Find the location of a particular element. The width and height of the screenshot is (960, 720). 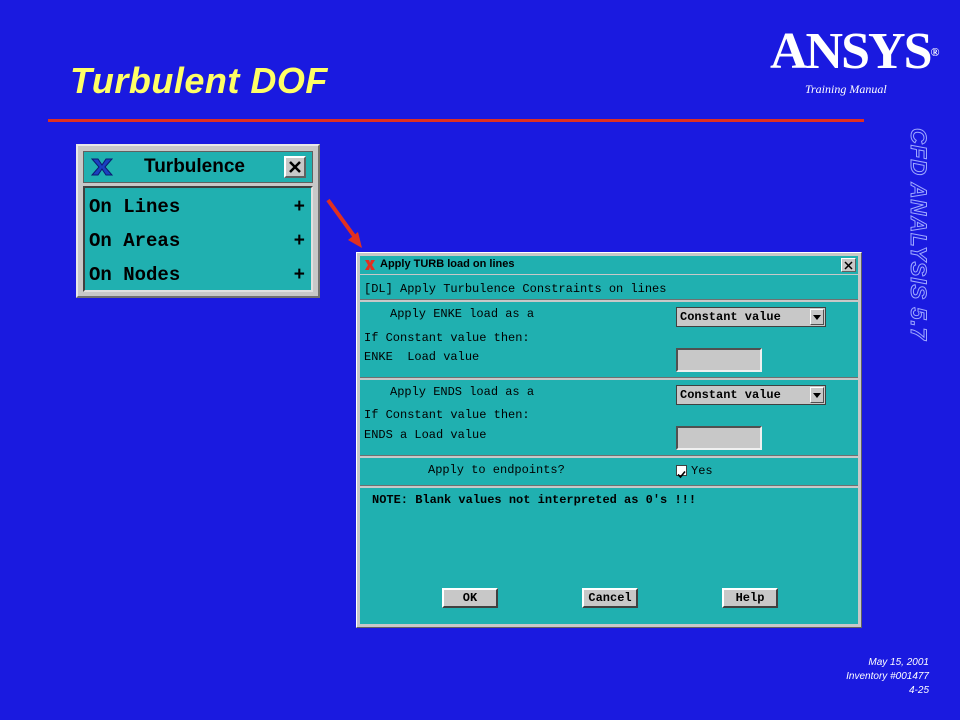

ends-if-label: If Constant value then: is located at coordinates (447, 415).